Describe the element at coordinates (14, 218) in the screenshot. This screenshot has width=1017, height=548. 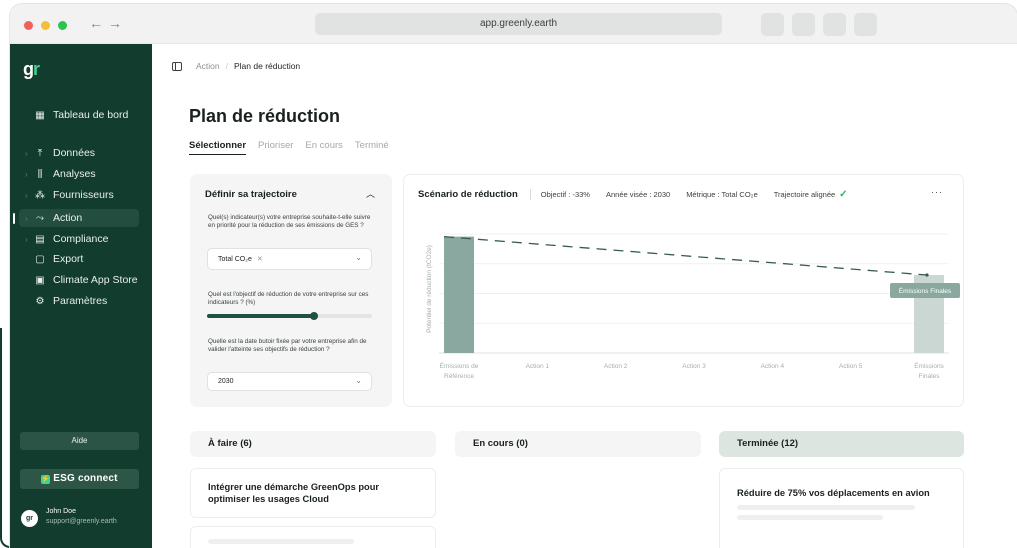
I see `active-indicator` at that location.